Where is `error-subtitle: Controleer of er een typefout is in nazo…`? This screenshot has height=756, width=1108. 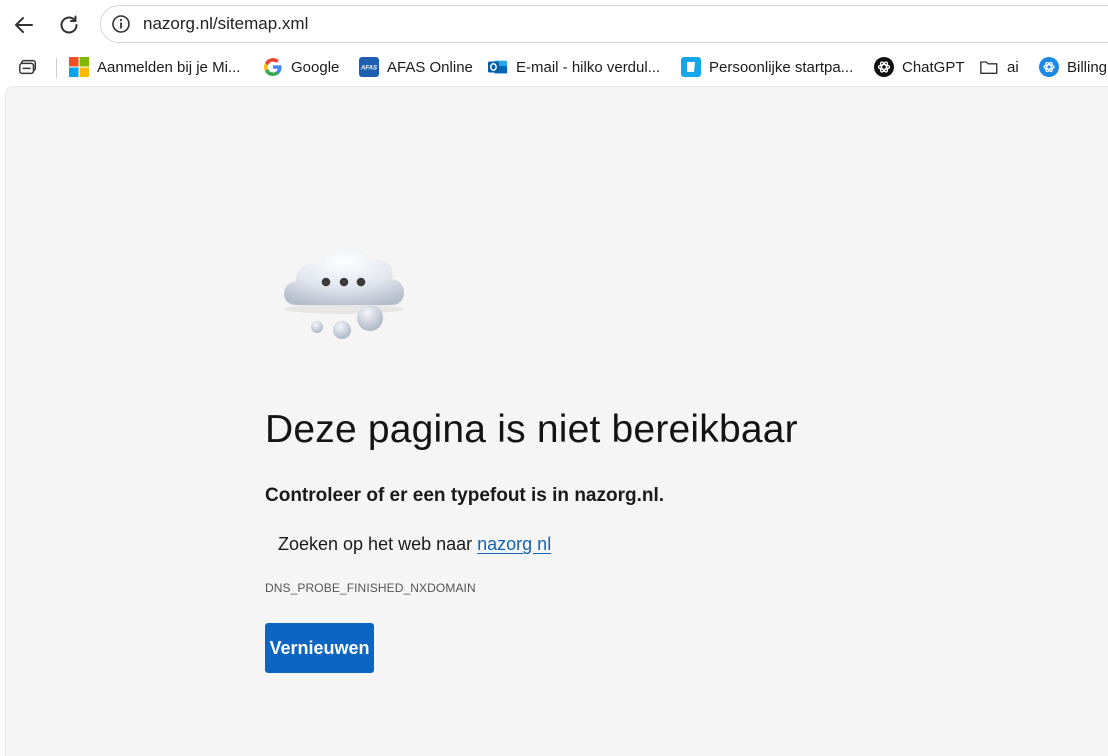
error-subtitle: Controleer of er een typefout is in nazo… is located at coordinates (465, 495).